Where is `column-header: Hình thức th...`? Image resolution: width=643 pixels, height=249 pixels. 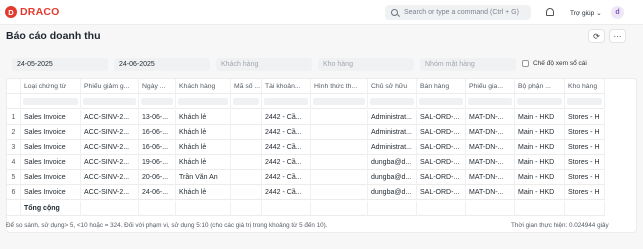
column-header: Hình thức th... is located at coordinates (339, 86).